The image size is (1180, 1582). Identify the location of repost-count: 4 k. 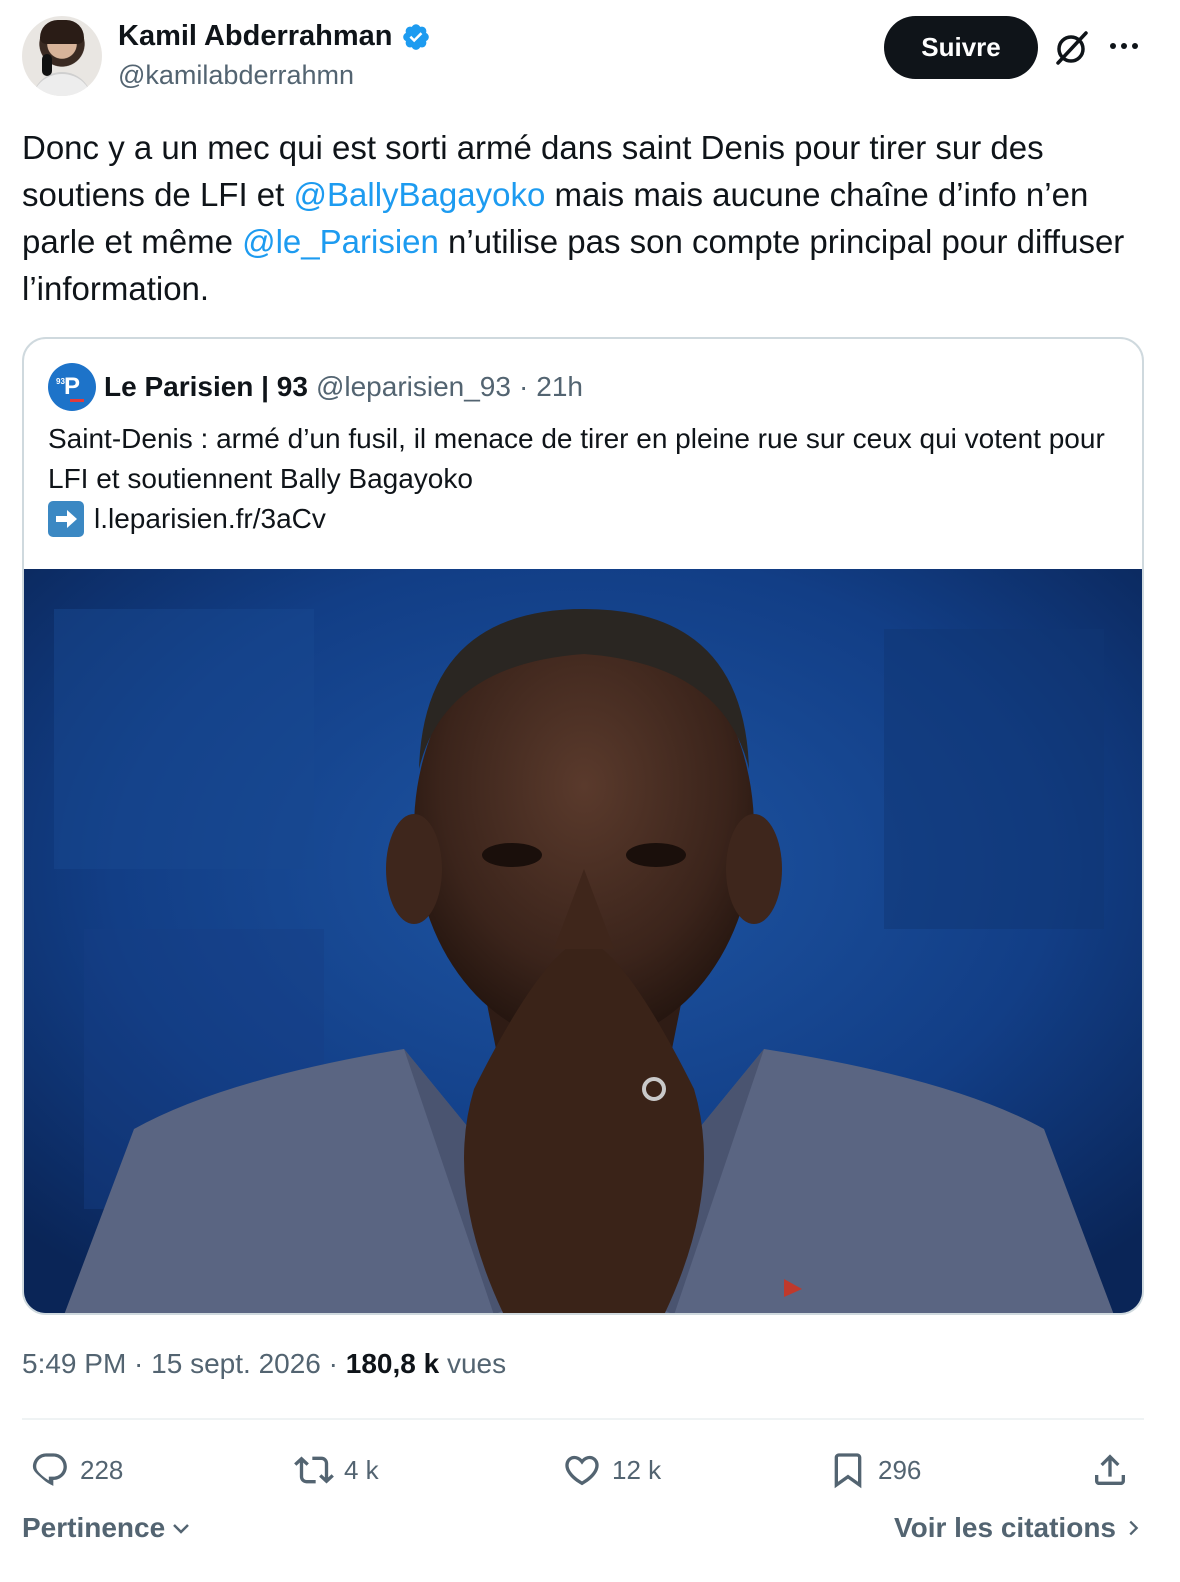
(361, 1469).